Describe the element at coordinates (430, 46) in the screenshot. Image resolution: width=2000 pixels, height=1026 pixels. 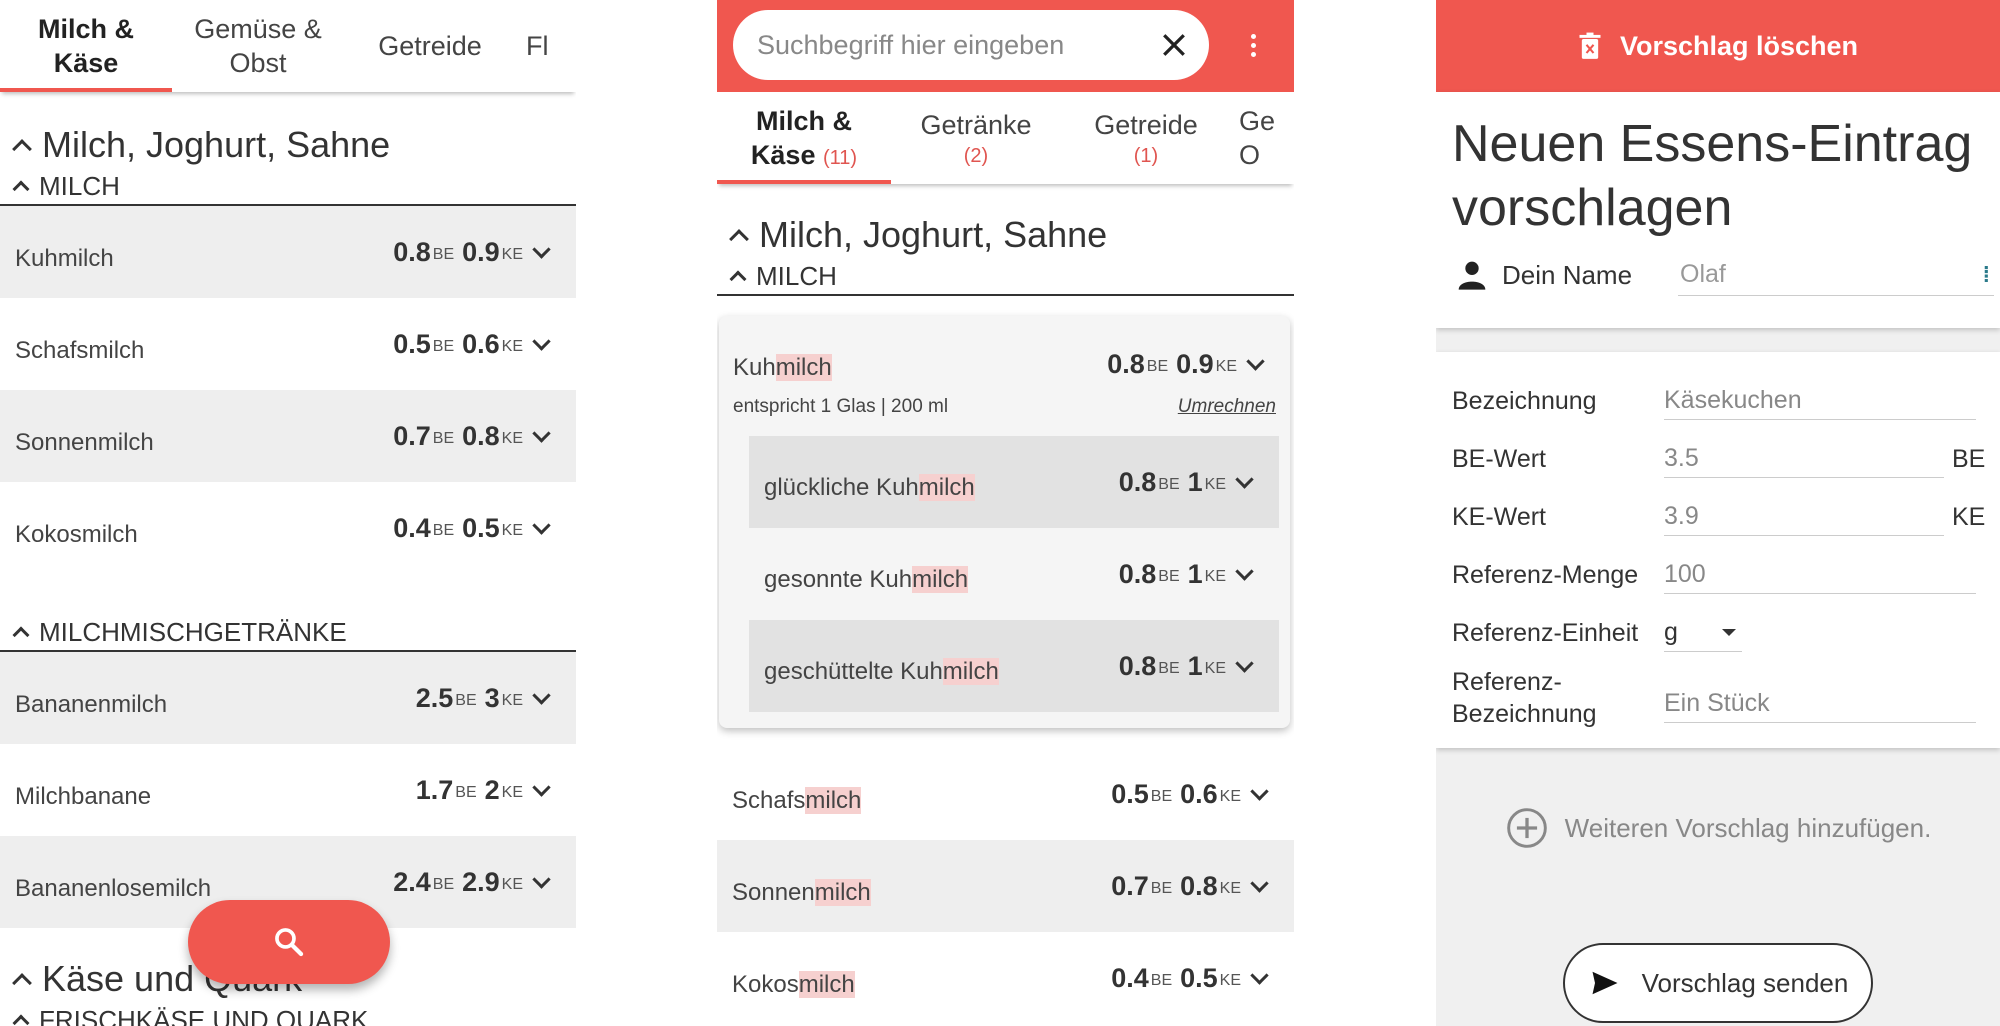
I see `tab-getreide: Getreide` at that location.